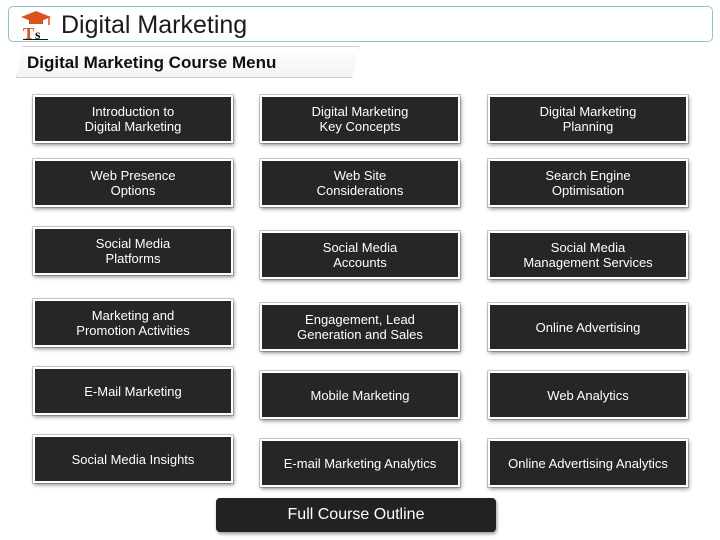  What do you see at coordinates (133, 183) in the screenshot?
I see `menu-button-web-presence: Web Presence Options` at bounding box center [133, 183].